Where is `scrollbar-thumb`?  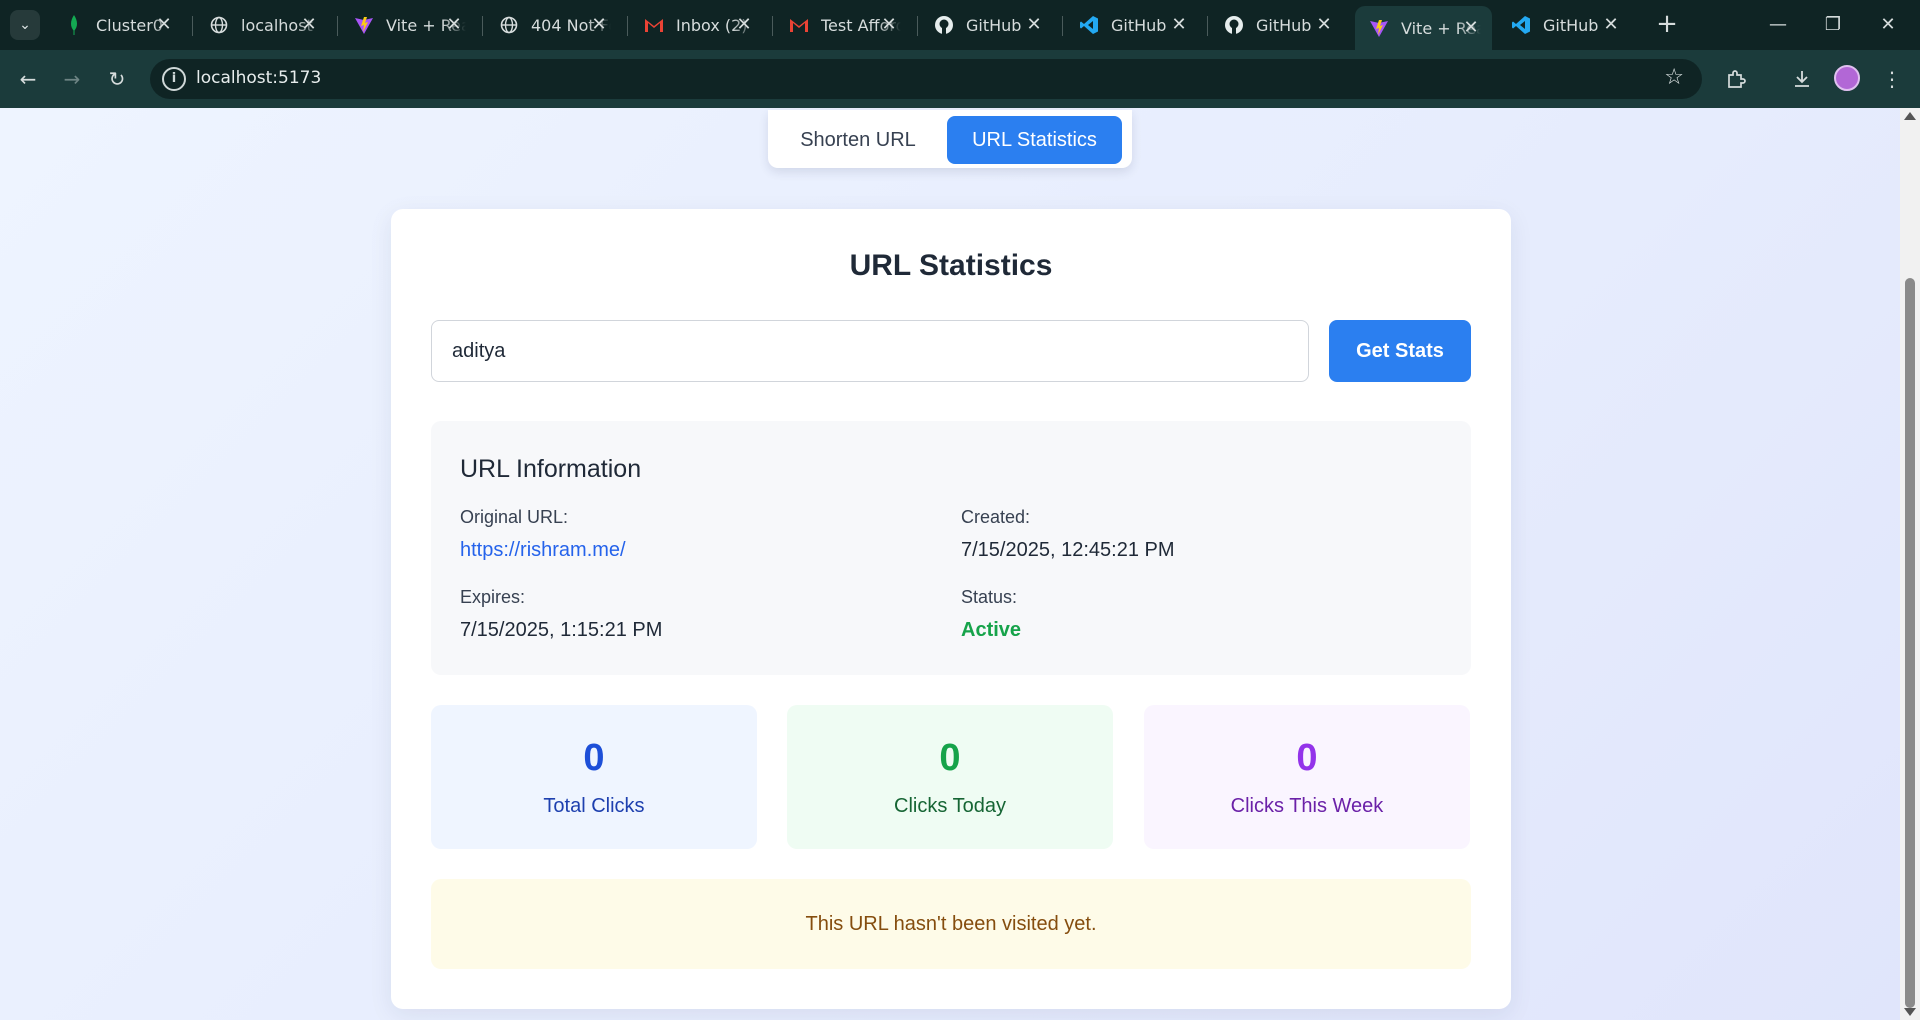 scrollbar-thumb is located at coordinates (1910, 643).